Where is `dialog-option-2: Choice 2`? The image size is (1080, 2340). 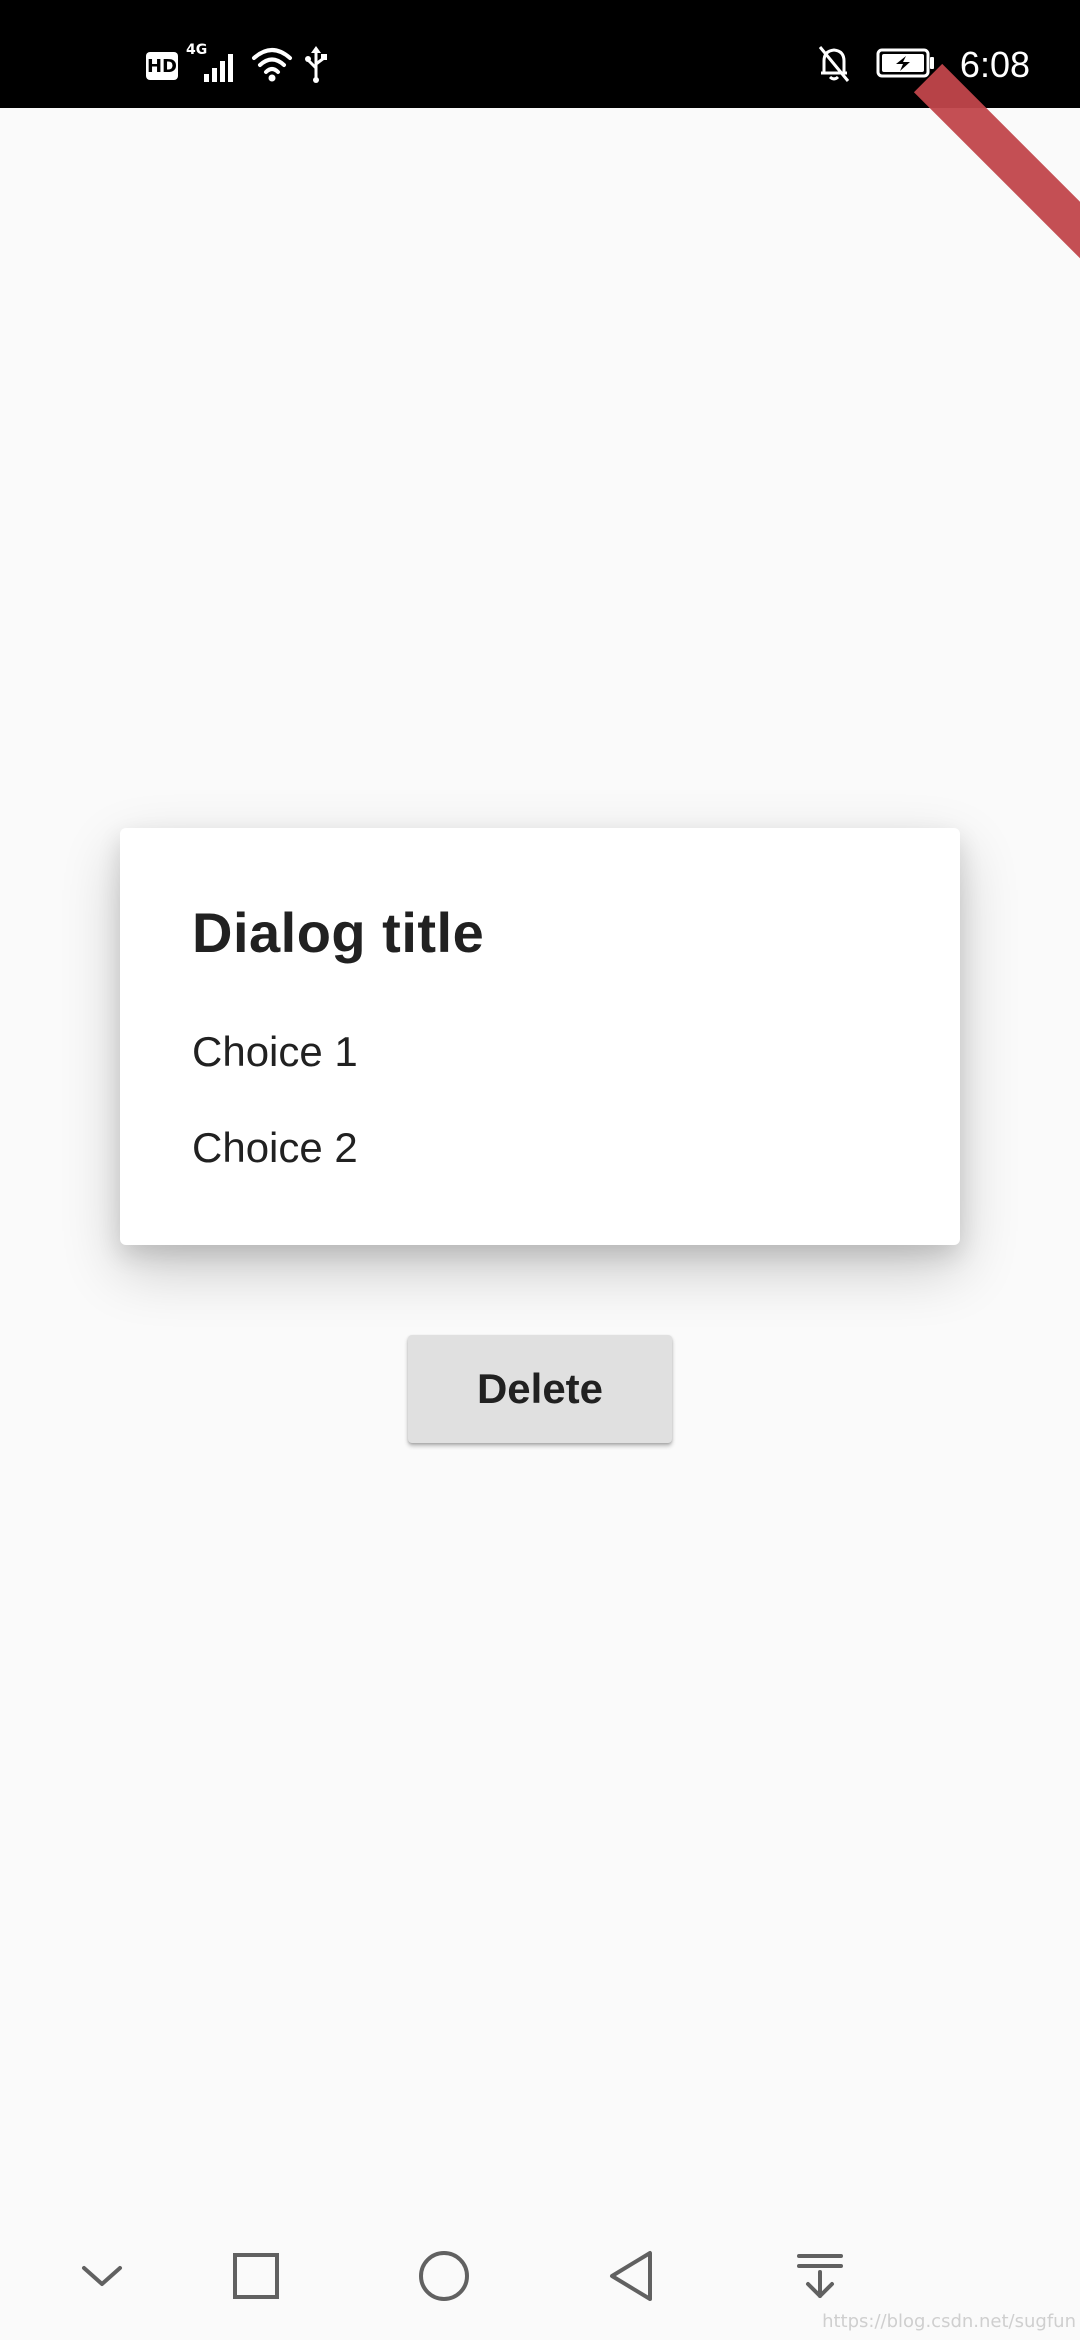
dialog-option-2: Choice 2 is located at coordinates (275, 1148).